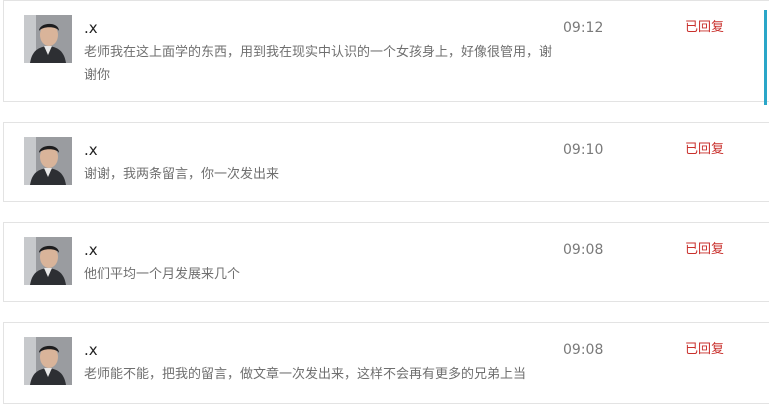 The width and height of the screenshot is (769, 410). What do you see at coordinates (583, 150) in the screenshot?
I see `timestamp: 09:10` at bounding box center [583, 150].